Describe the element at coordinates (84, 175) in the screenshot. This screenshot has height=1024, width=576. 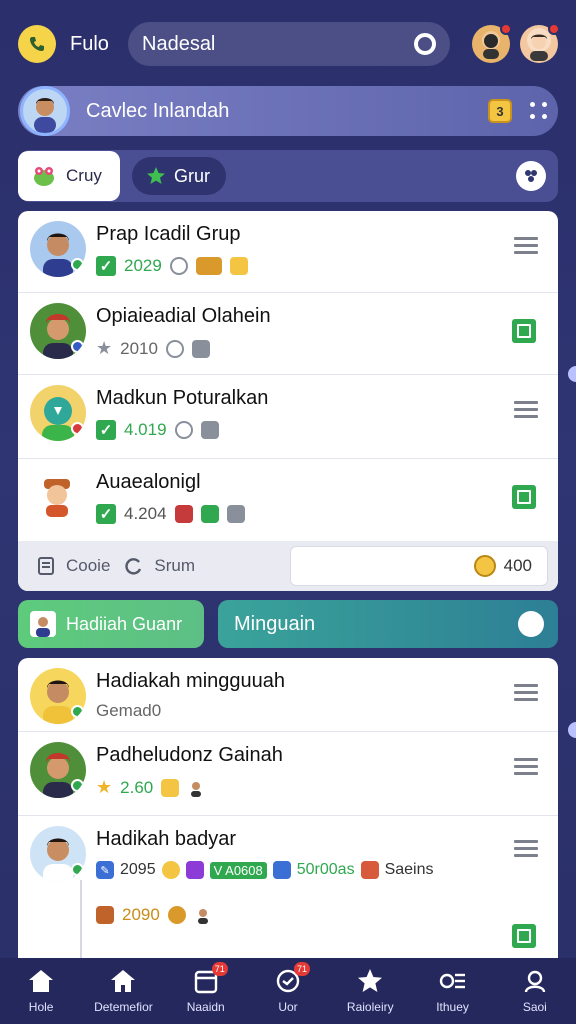
I see `tab-label: Cruy` at that location.